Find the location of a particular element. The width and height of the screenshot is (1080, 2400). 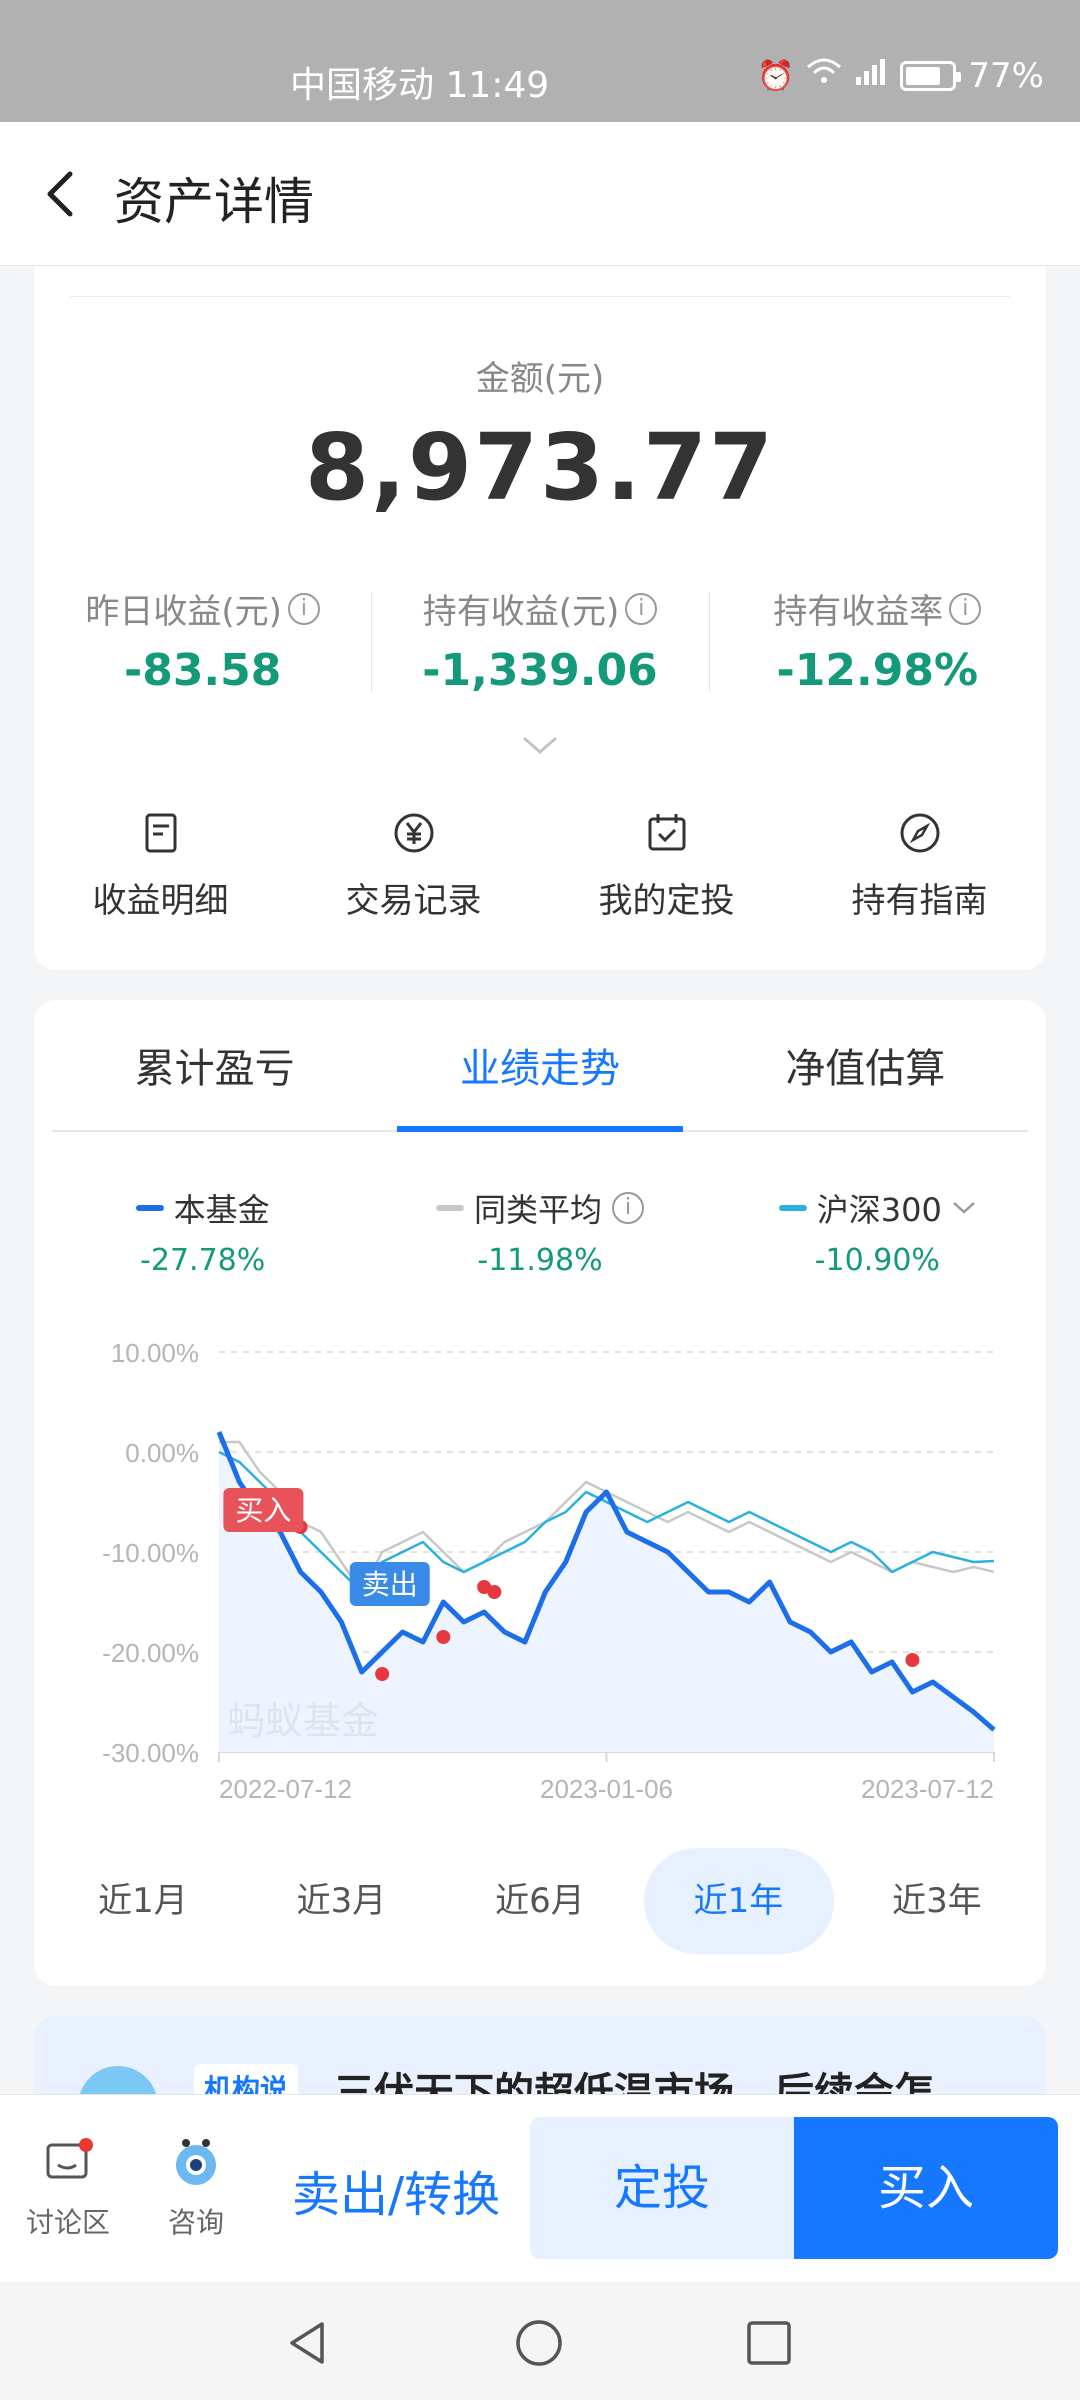

buy-marker-label: 买入 is located at coordinates (263, 1510).